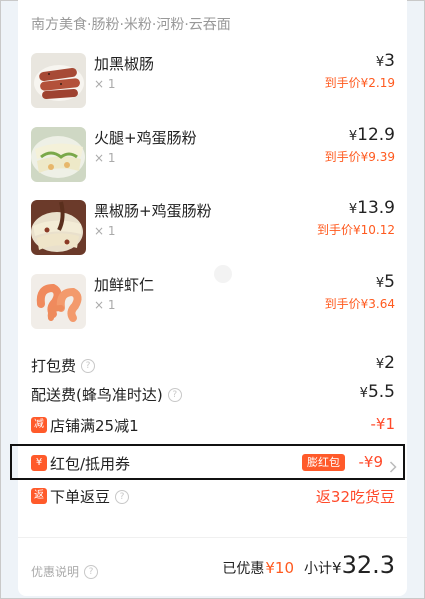  What do you see at coordinates (212, 228) in the screenshot?
I see `list-item: 黑椒肠+鸡蛋肠粉 × 1 ¥13.9 到手价¥10.12` at bounding box center [212, 228].